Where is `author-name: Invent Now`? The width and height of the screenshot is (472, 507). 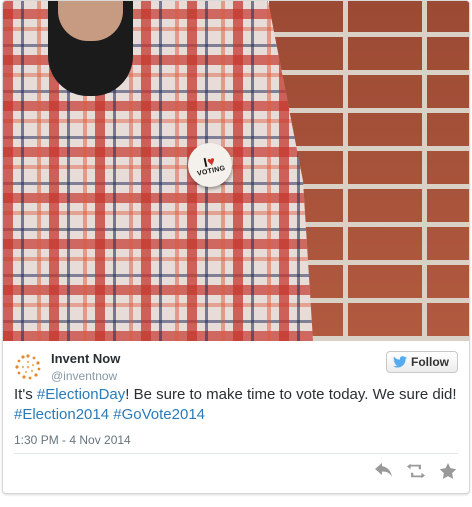 author-name: Invent Now is located at coordinates (85, 358).